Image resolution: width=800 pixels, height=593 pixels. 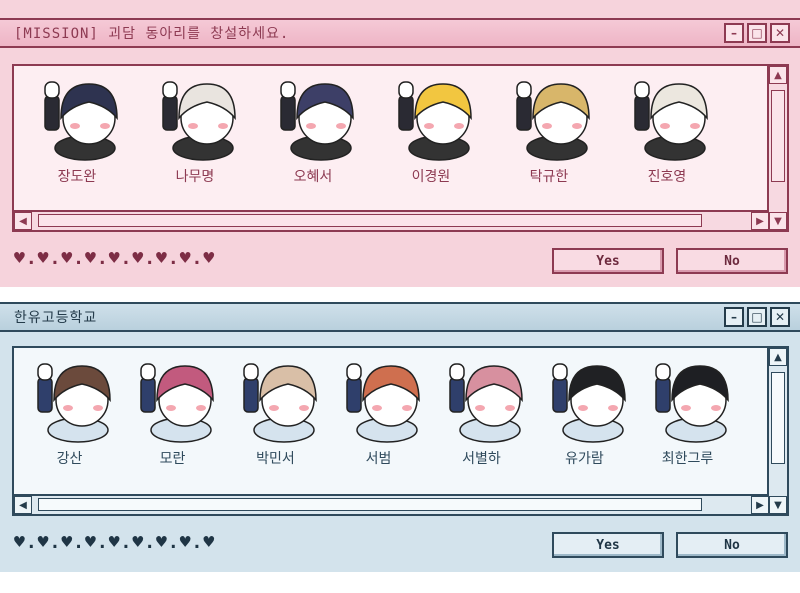 I want to click on character-card: 모란, so click(x=172, y=418).